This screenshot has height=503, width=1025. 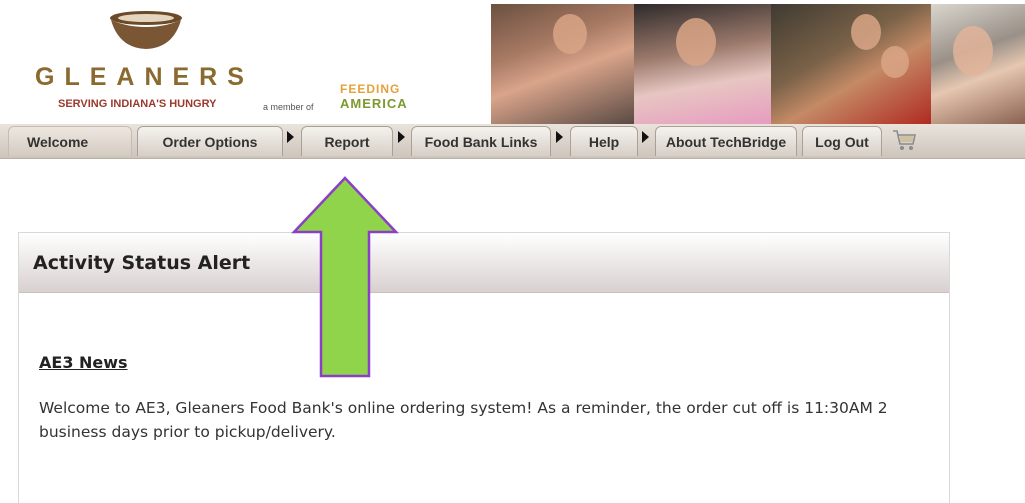 I want to click on banner-photo-girl, so click(x=702, y=64).